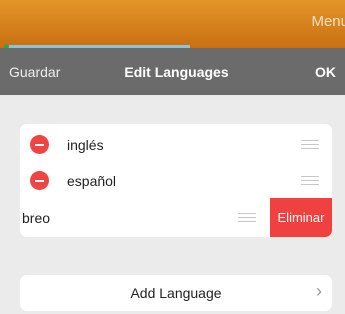 The height and width of the screenshot is (314, 345). What do you see at coordinates (176, 72) in the screenshot?
I see `page-title: Edit Languages` at bounding box center [176, 72].